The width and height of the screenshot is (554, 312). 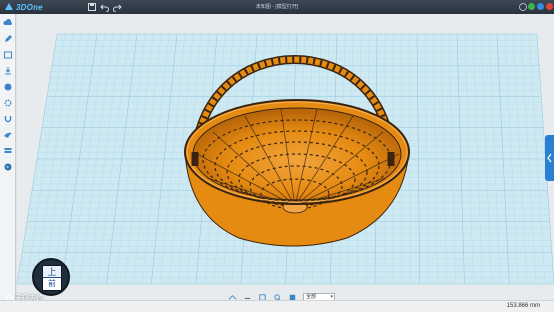 What do you see at coordinates (8, 135) in the screenshot?
I see `bird-icon` at bounding box center [8, 135].